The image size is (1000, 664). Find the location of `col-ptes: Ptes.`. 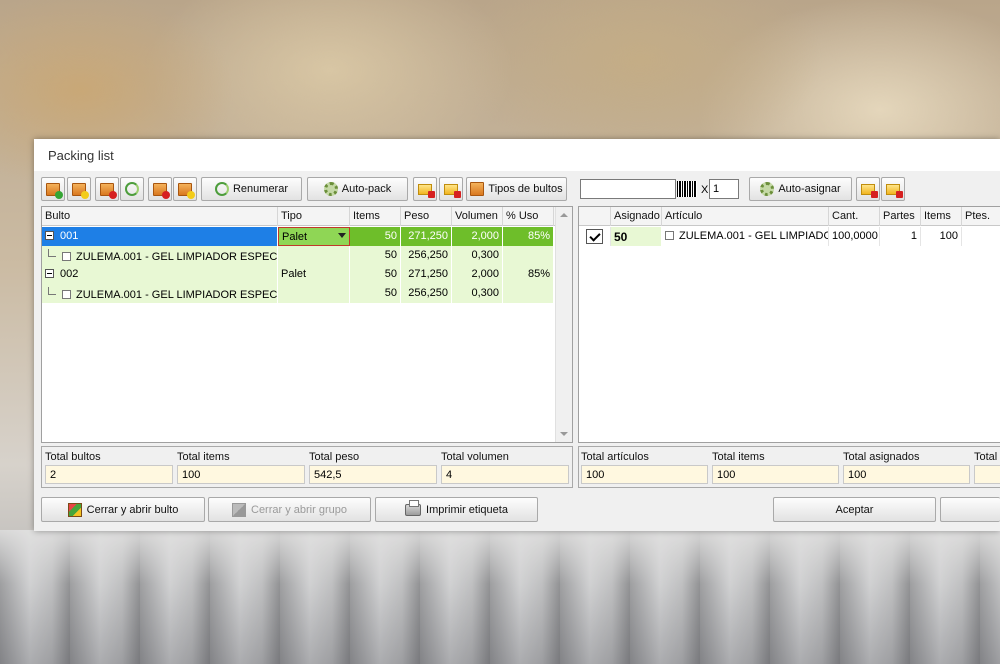

col-ptes: Ptes. is located at coordinates (981, 216).